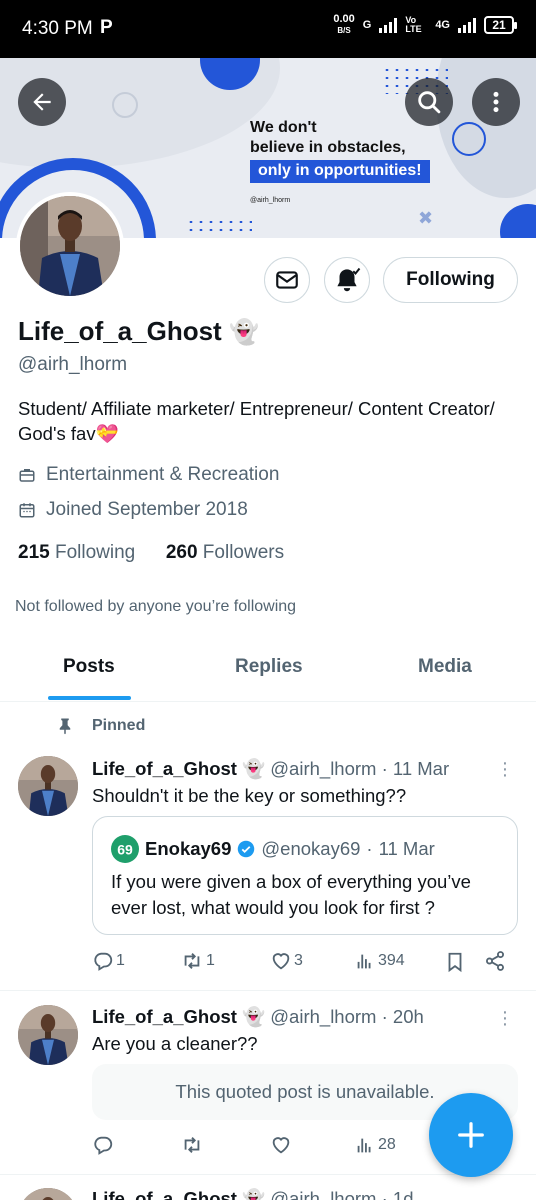 The width and height of the screenshot is (536, 1200). Describe the element at coordinates (445, 667) in the screenshot. I see `tab-media: Media` at that location.